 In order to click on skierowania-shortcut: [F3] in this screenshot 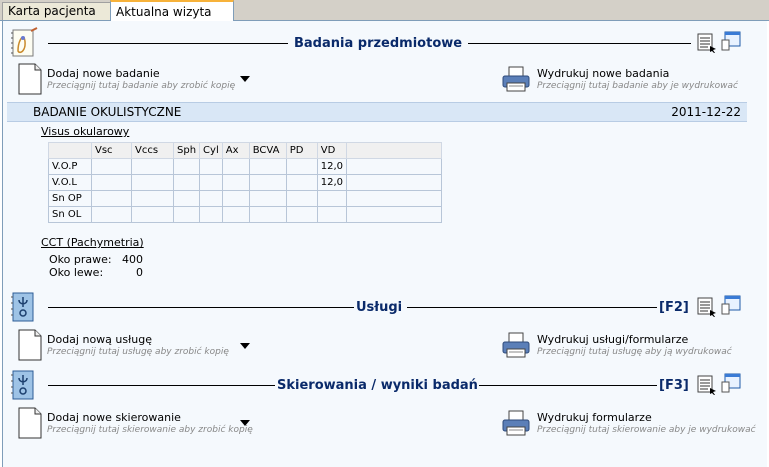, I will do `click(674, 385)`.